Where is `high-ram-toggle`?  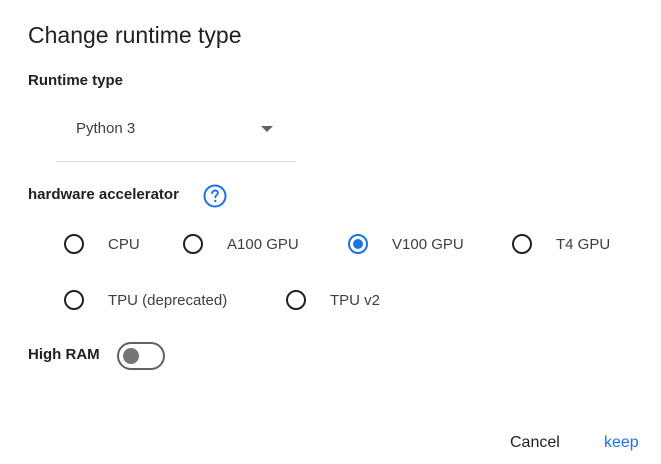
high-ram-toggle is located at coordinates (141, 356).